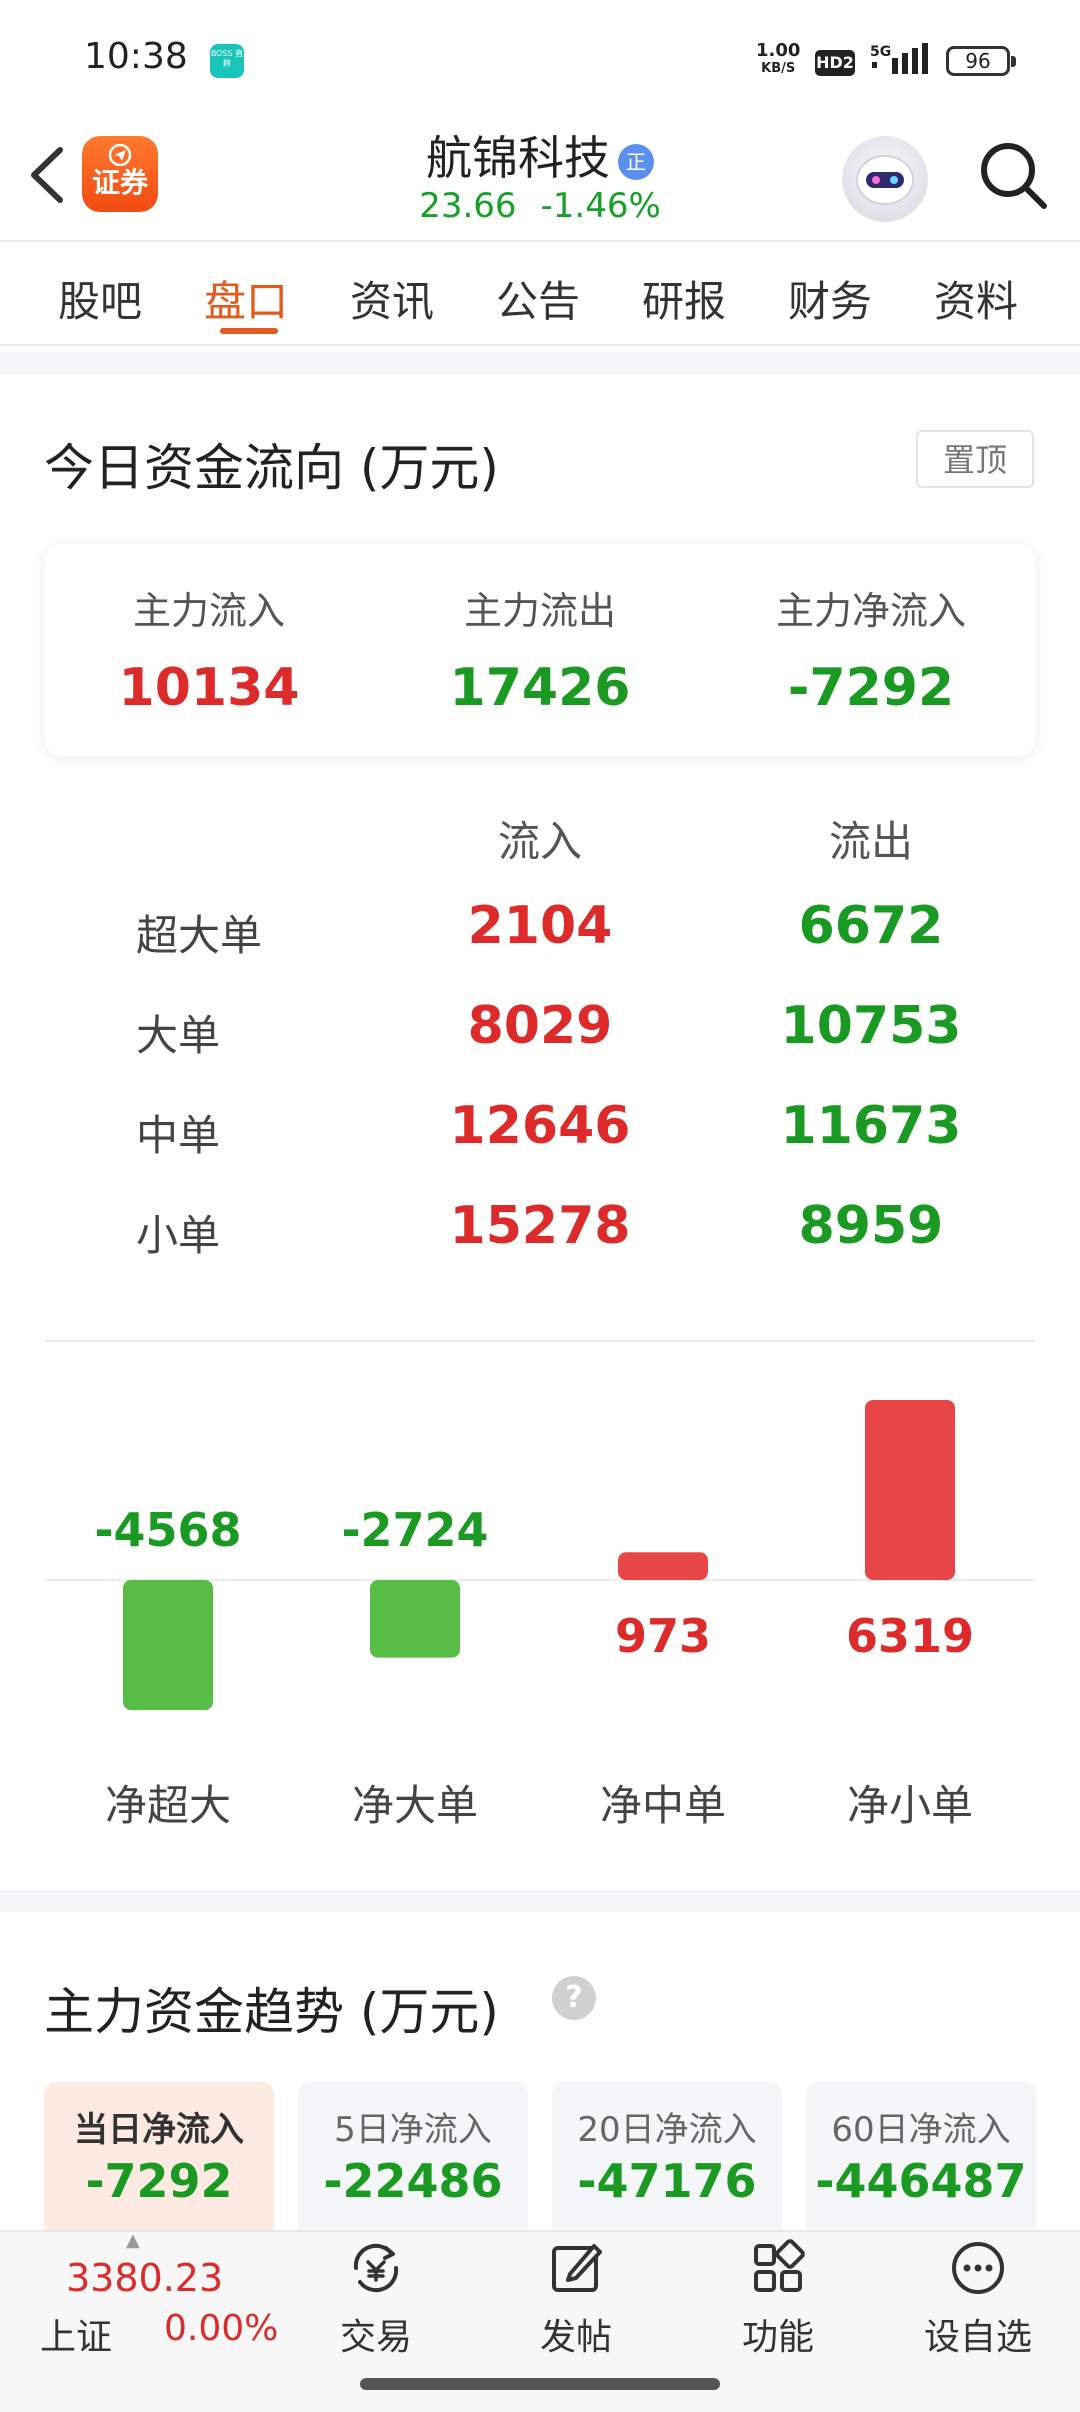  What do you see at coordinates (413, 2181) in the screenshot?
I see `trend-tab-value: -22486` at bounding box center [413, 2181].